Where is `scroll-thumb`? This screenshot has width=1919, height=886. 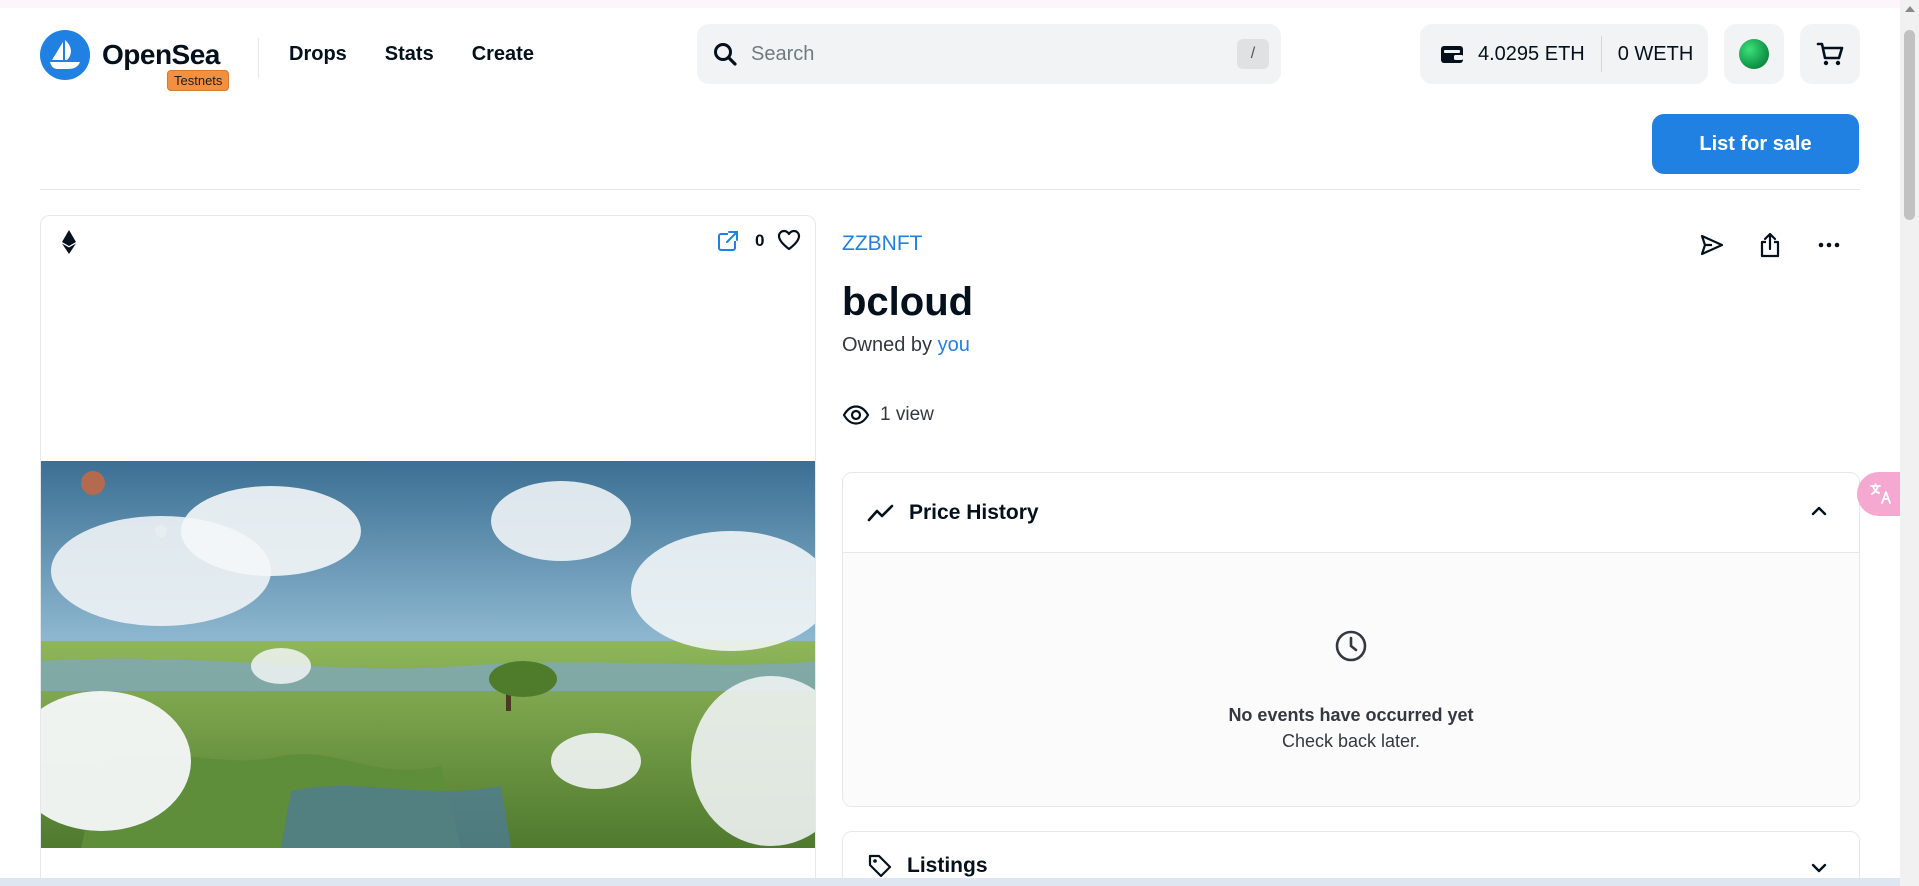
scroll-thumb is located at coordinates (1909, 125).